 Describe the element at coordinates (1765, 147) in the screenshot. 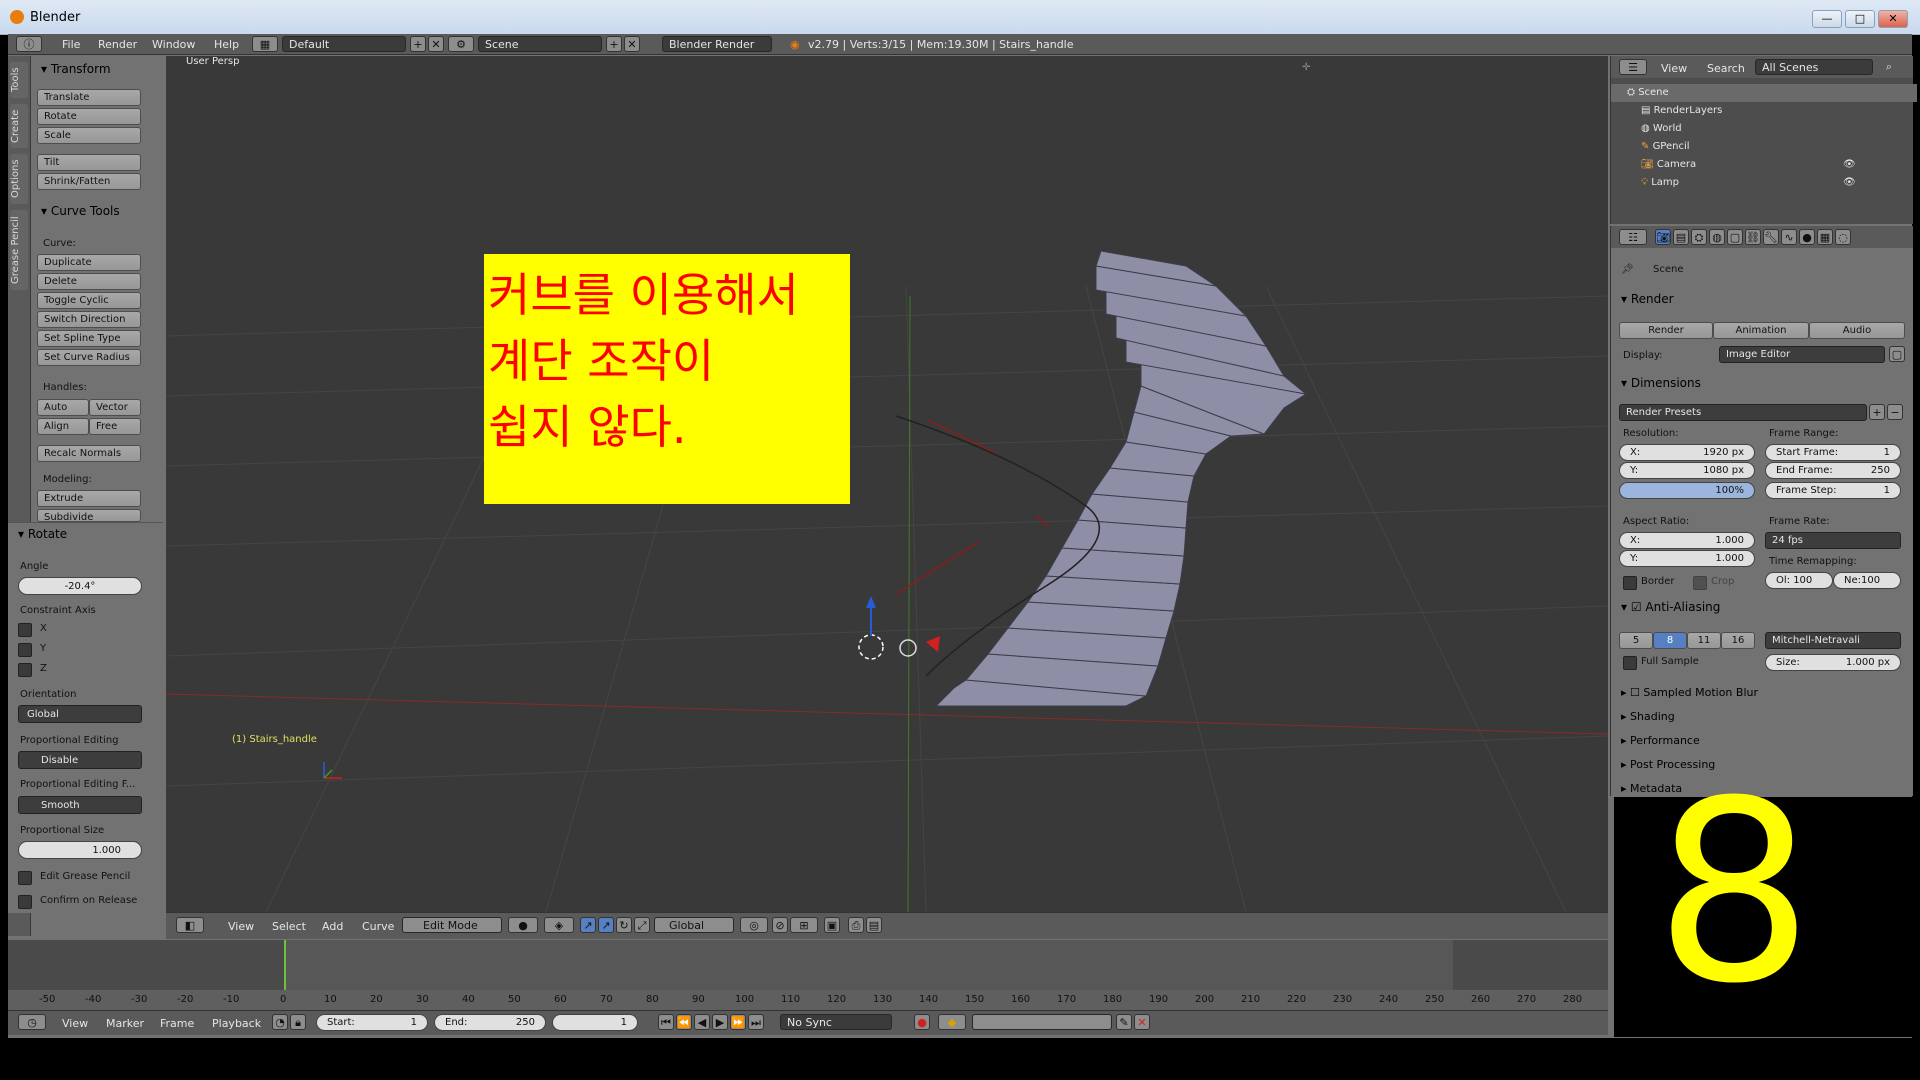

I see `outliner-item-gpencil: ✎ GPencil` at that location.